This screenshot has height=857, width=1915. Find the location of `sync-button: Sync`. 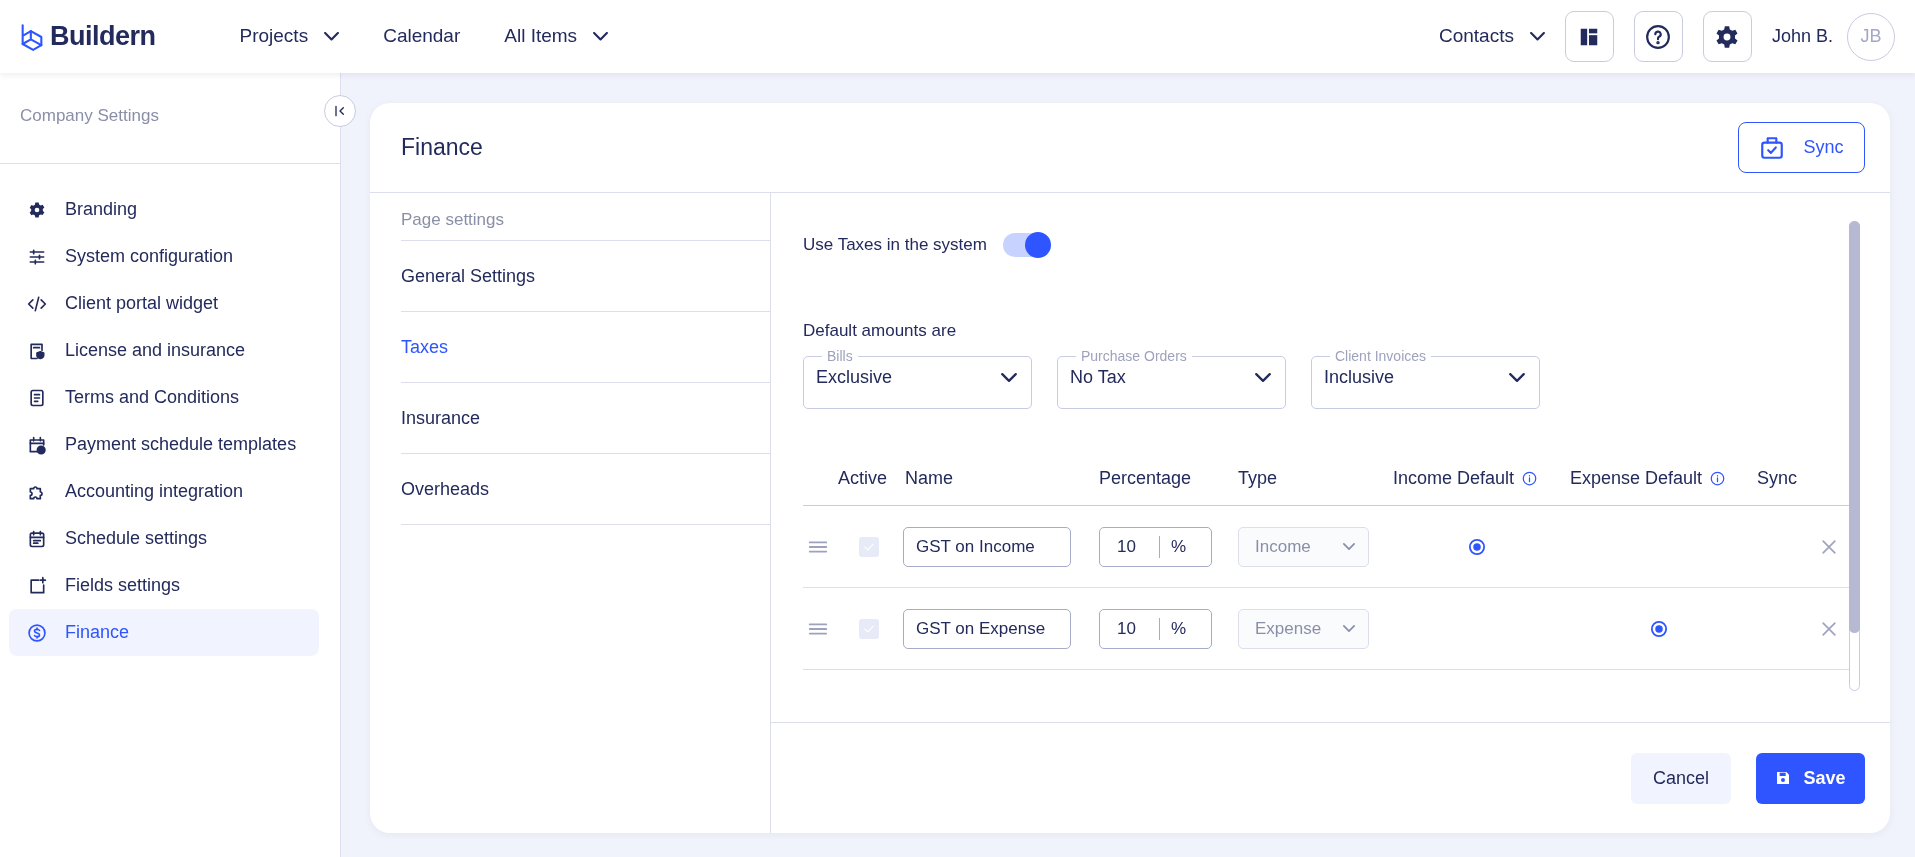

sync-button: Sync is located at coordinates (1801, 147).